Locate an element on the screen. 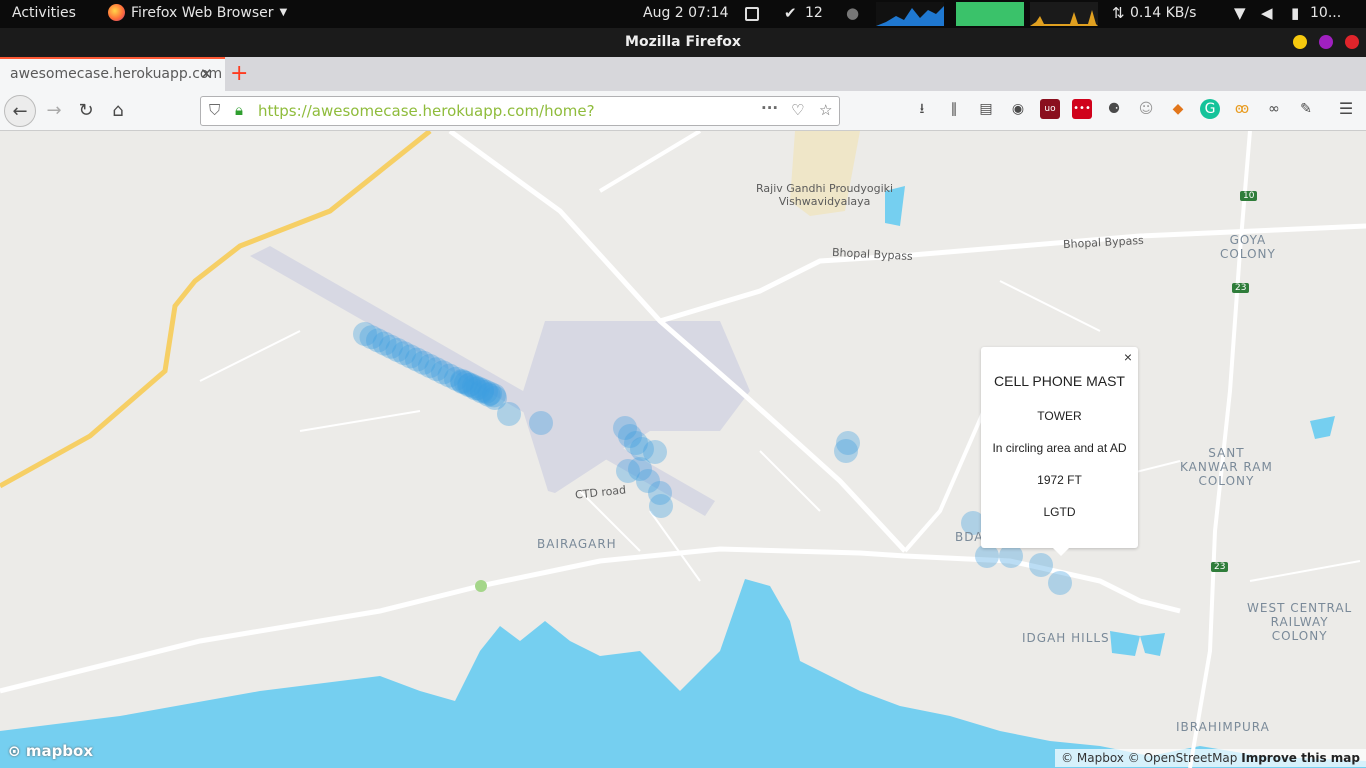 The image size is (1366, 768). downloads-icon: ⭳ is located at coordinates (922, 109).